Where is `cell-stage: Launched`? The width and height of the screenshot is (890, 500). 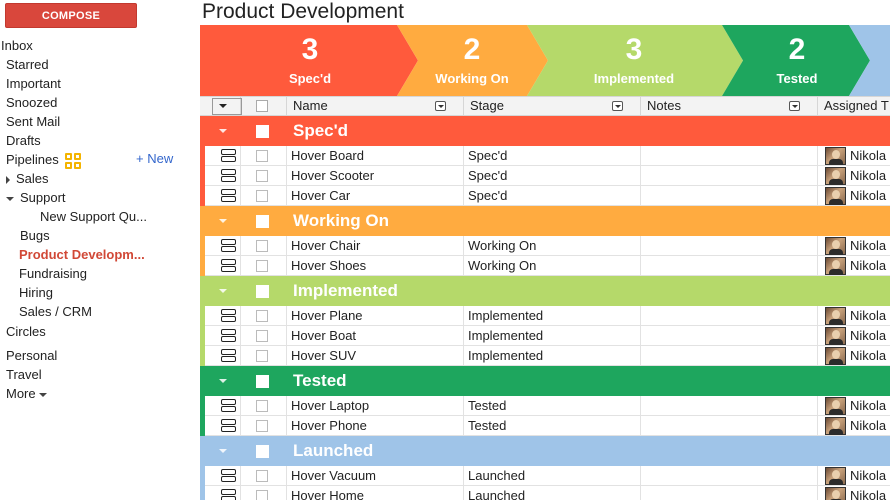 cell-stage: Launched is located at coordinates (552, 493).